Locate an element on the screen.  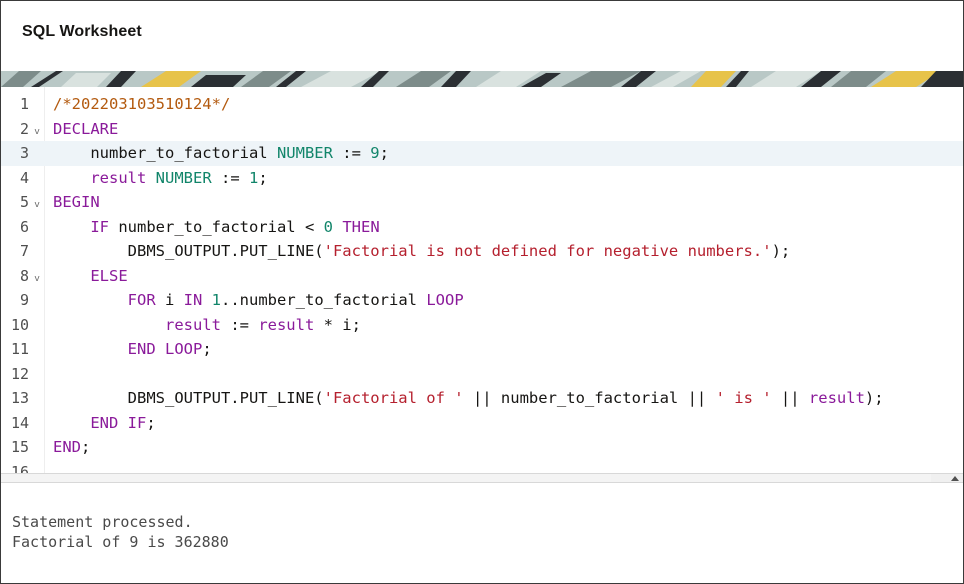
line-number: 16 is located at coordinates (19, 468).